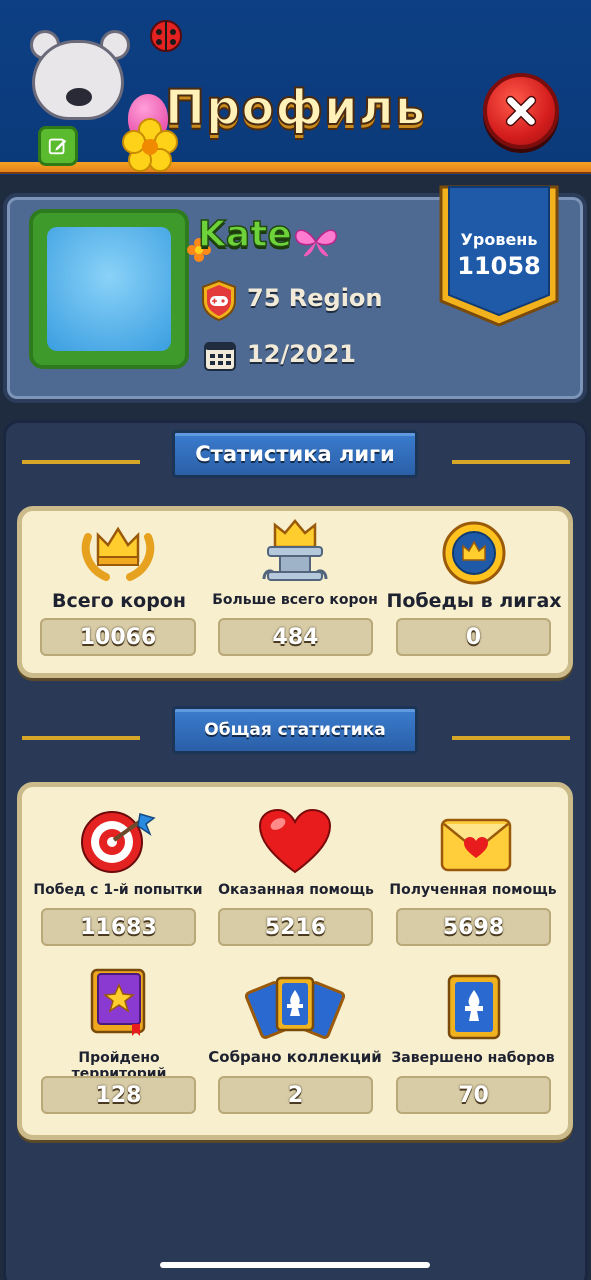 Image resolution: width=591 pixels, height=1280 pixels. What do you see at coordinates (219, 300) in the screenshot?
I see `region-gamepad-icon` at bounding box center [219, 300].